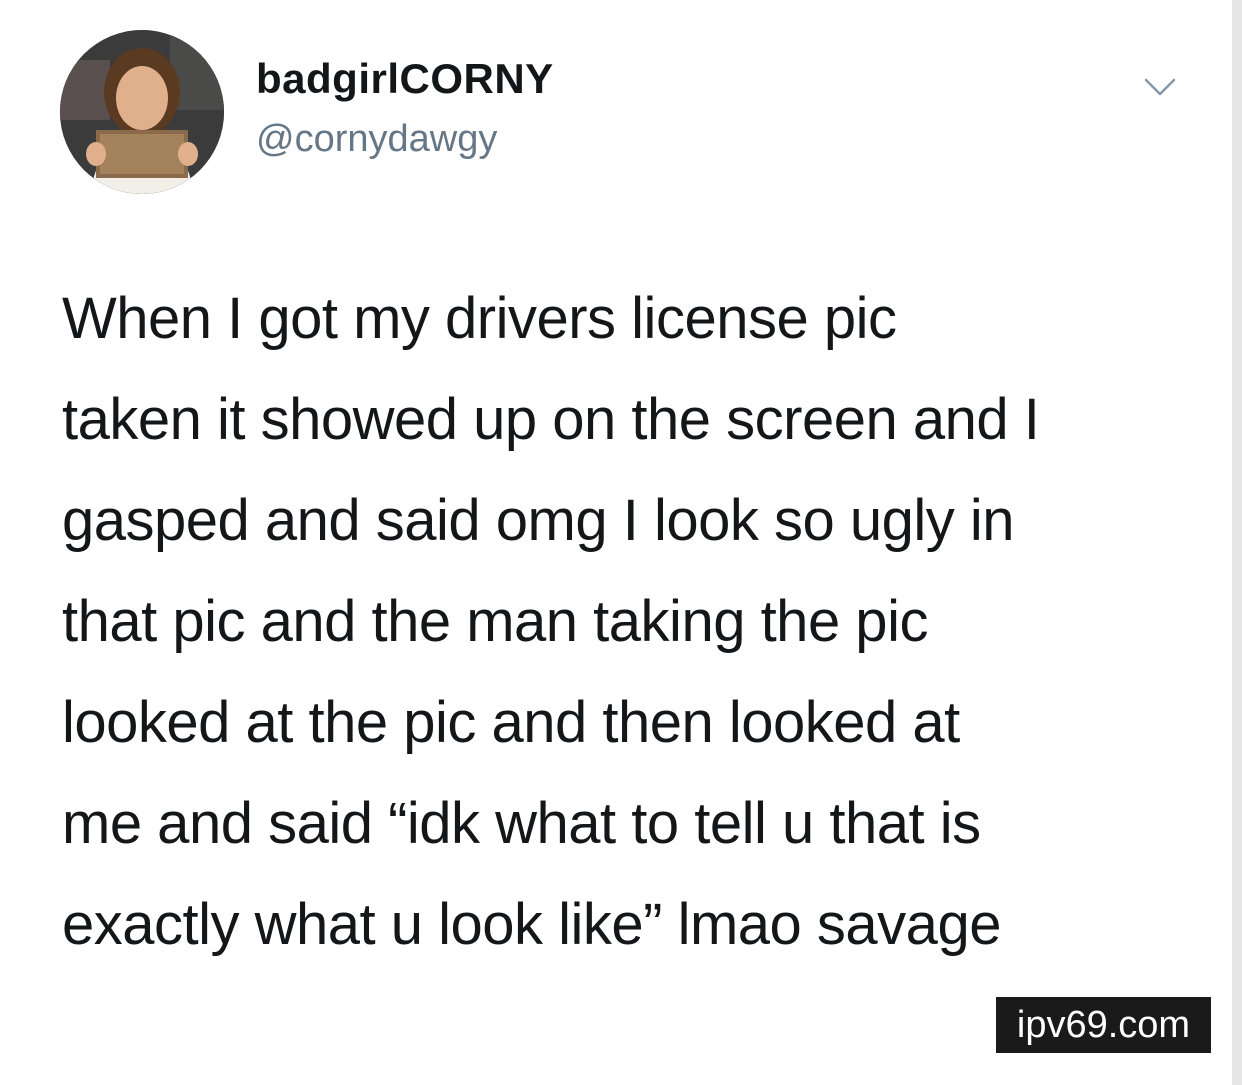 The height and width of the screenshot is (1085, 1242). I want to click on user-handle: @cornydawgy, so click(376, 139).